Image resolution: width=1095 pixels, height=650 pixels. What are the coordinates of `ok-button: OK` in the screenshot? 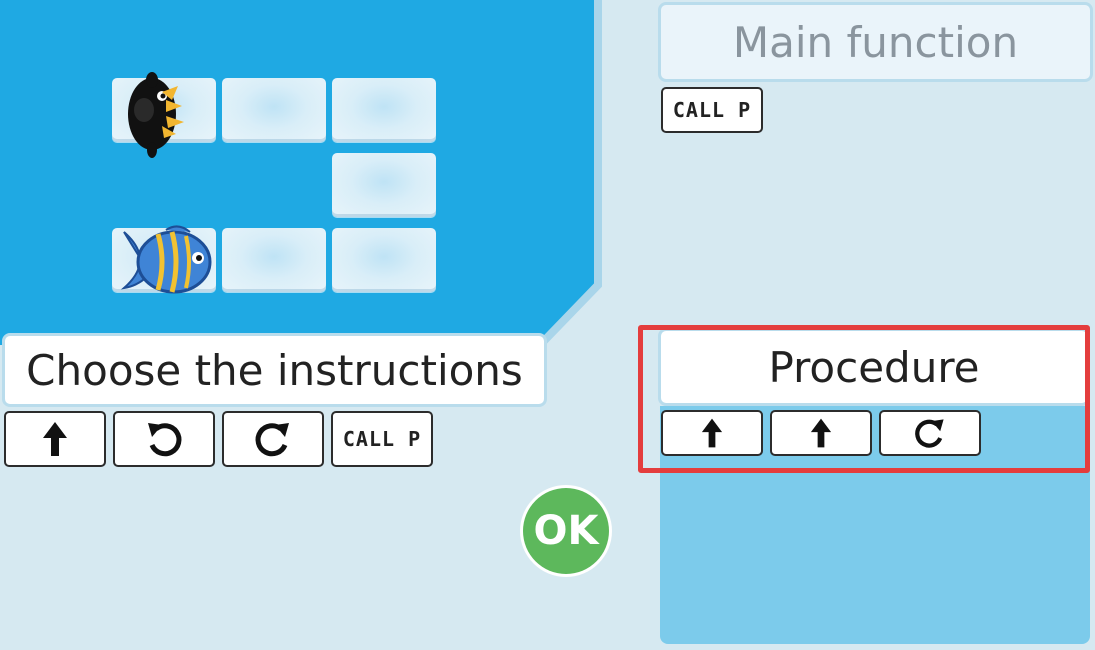 It's located at (566, 531).